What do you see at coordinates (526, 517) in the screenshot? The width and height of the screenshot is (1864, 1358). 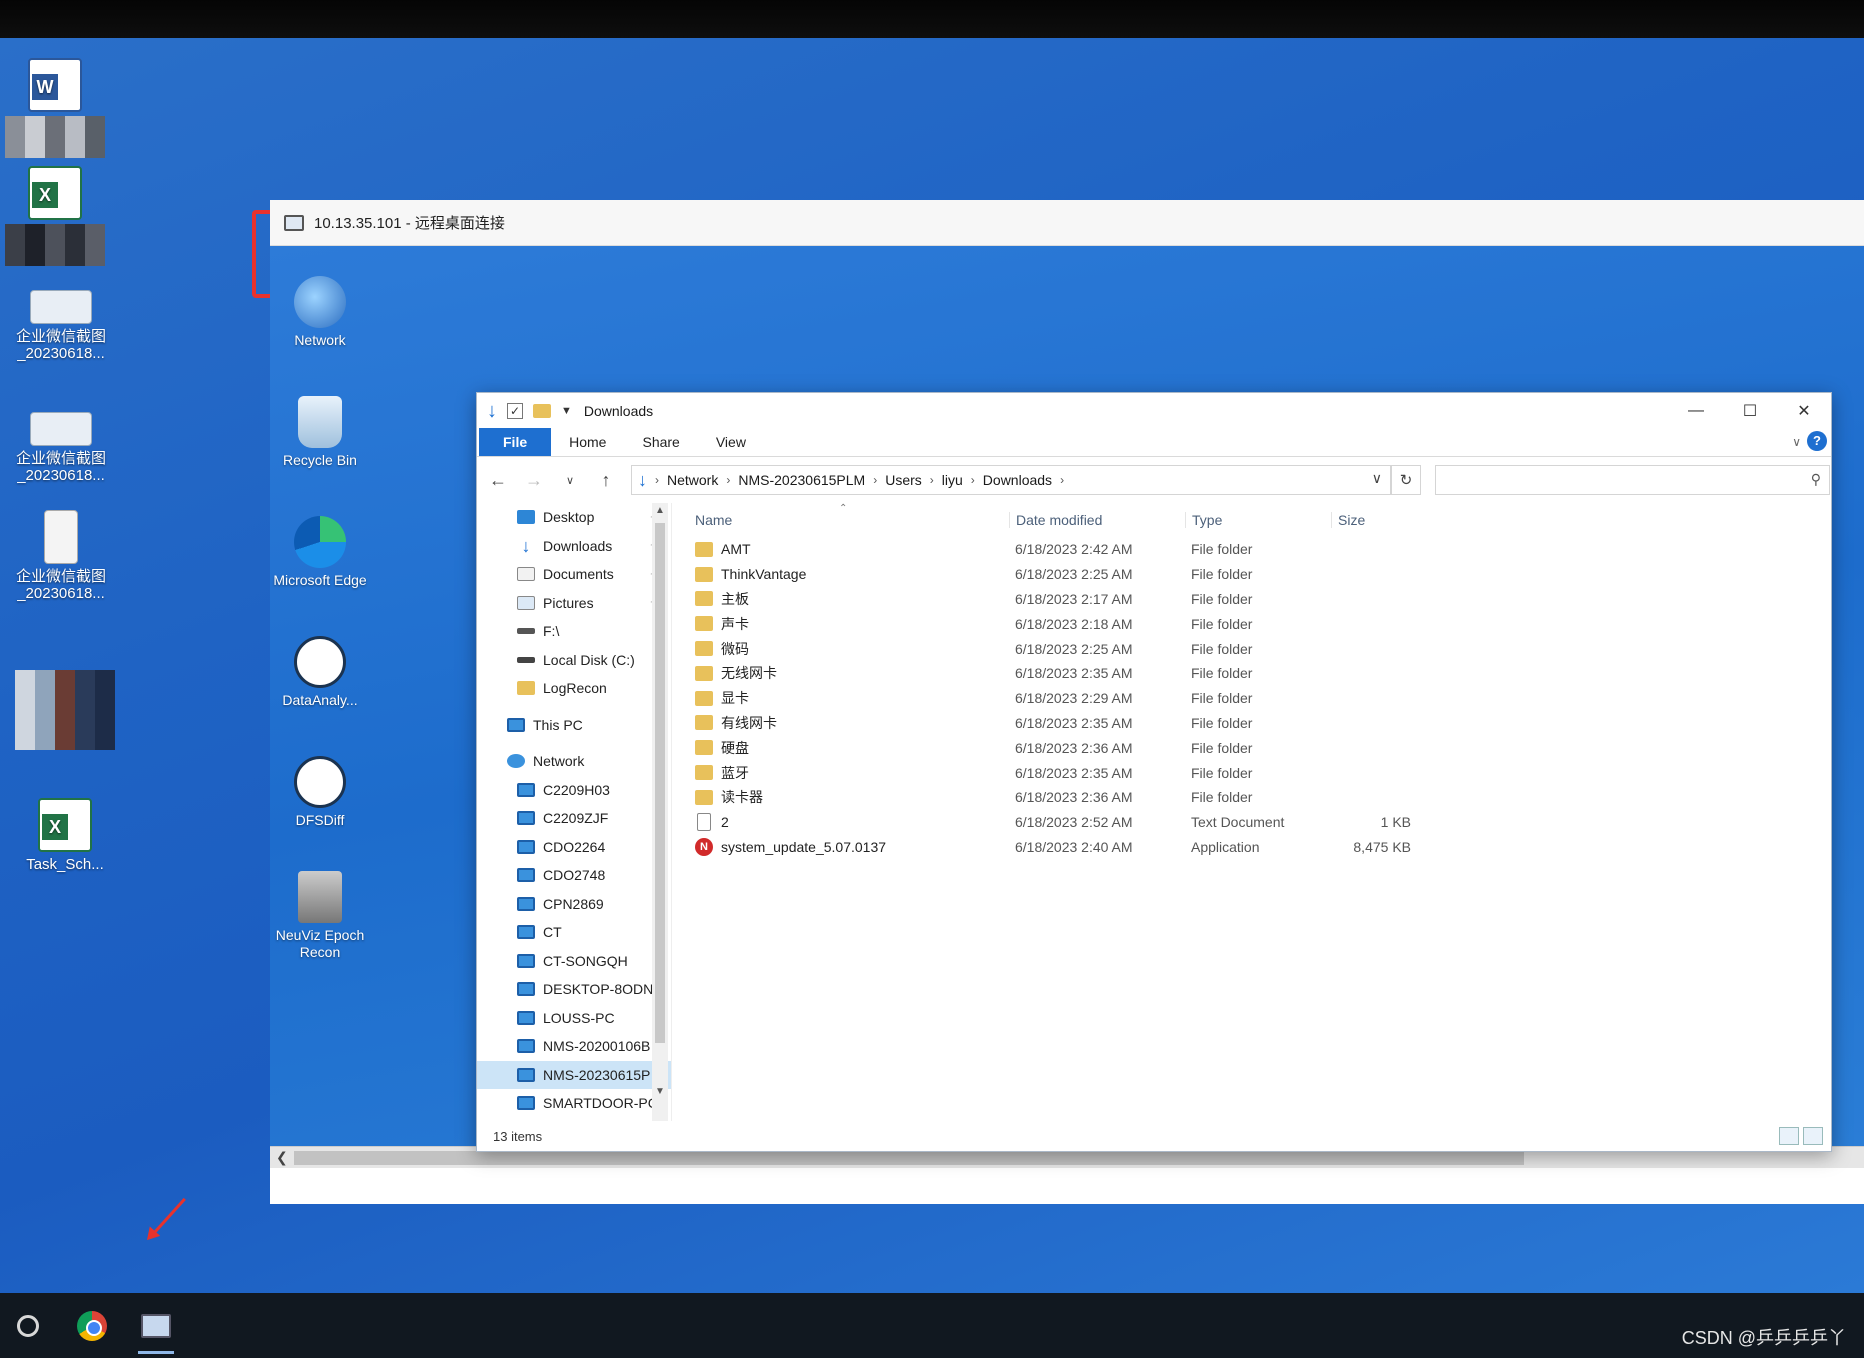 I see `desktop-icon` at bounding box center [526, 517].